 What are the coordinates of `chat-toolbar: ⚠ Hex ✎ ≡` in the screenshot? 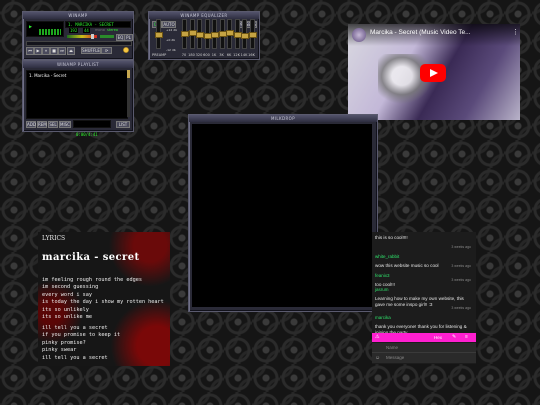 It's located at (424, 337).